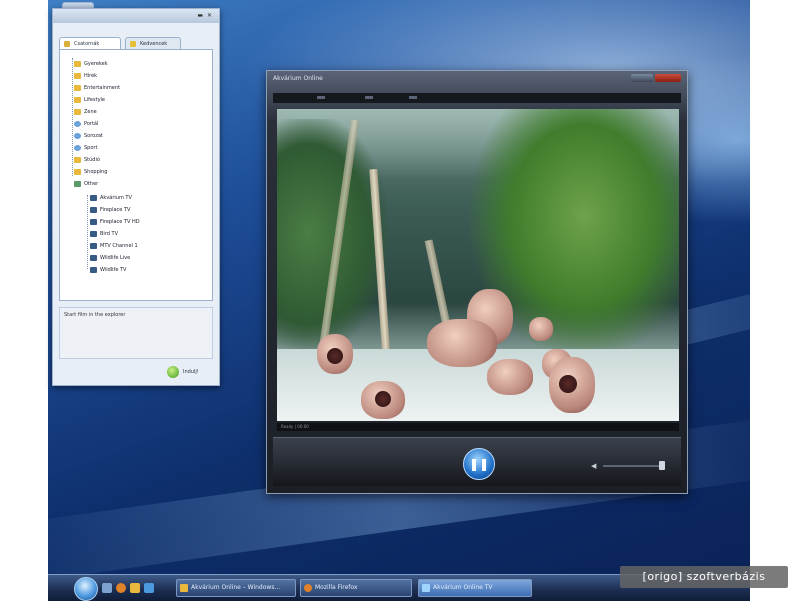 The width and height of the screenshot is (800, 601). What do you see at coordinates (87, 160) in the screenshot?
I see `tree-item-category: Stúdió` at bounding box center [87, 160].